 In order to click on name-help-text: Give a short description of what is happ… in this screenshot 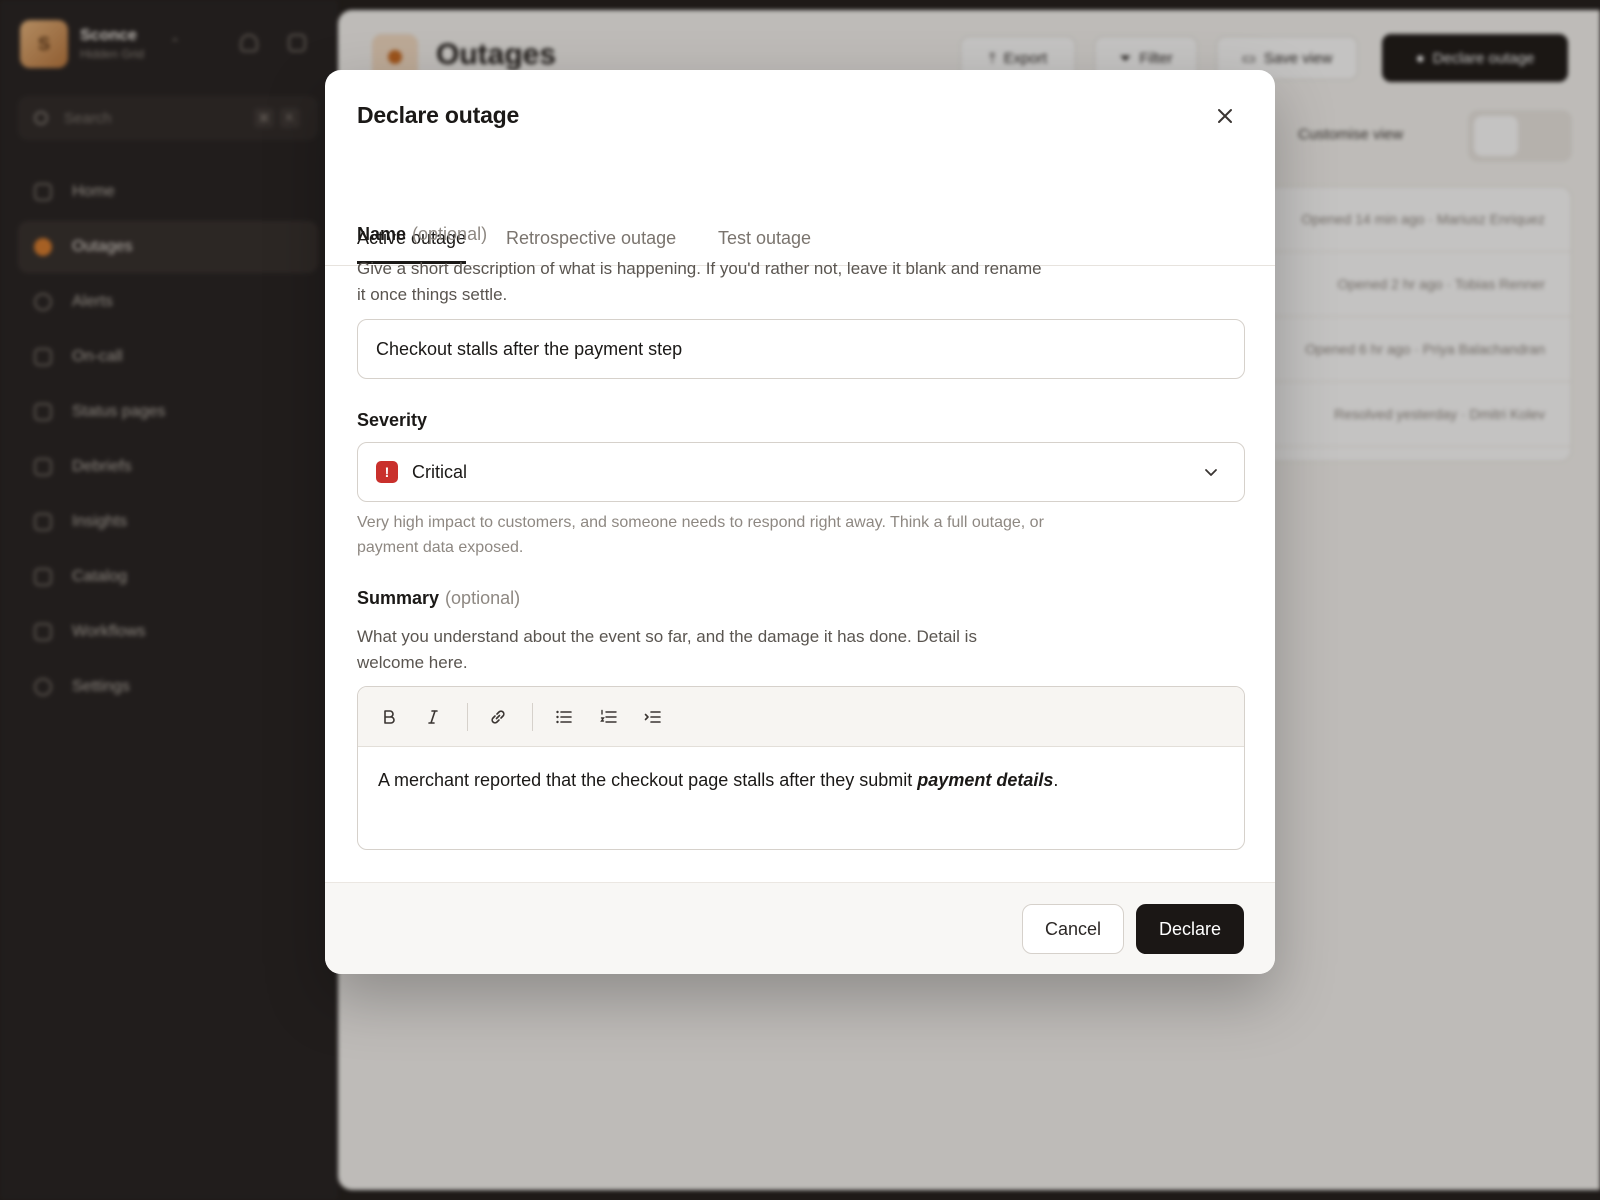, I will do `click(699, 281)`.